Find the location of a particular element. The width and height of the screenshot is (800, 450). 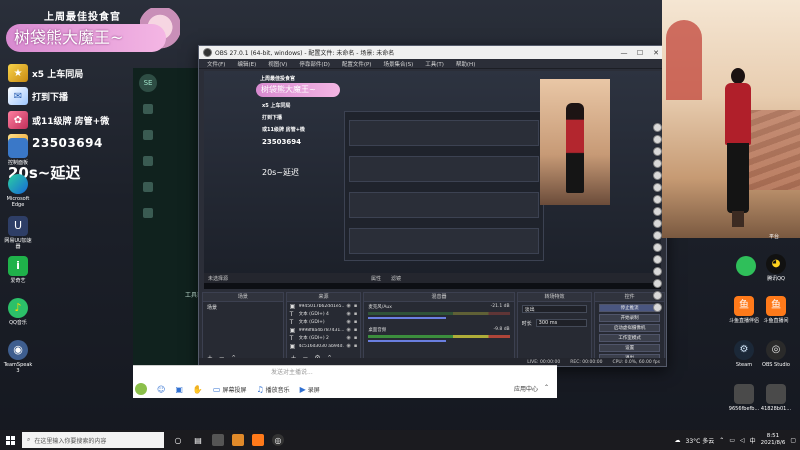

tray-chevron-icon: ⌃ is located at coordinates (721, 440).